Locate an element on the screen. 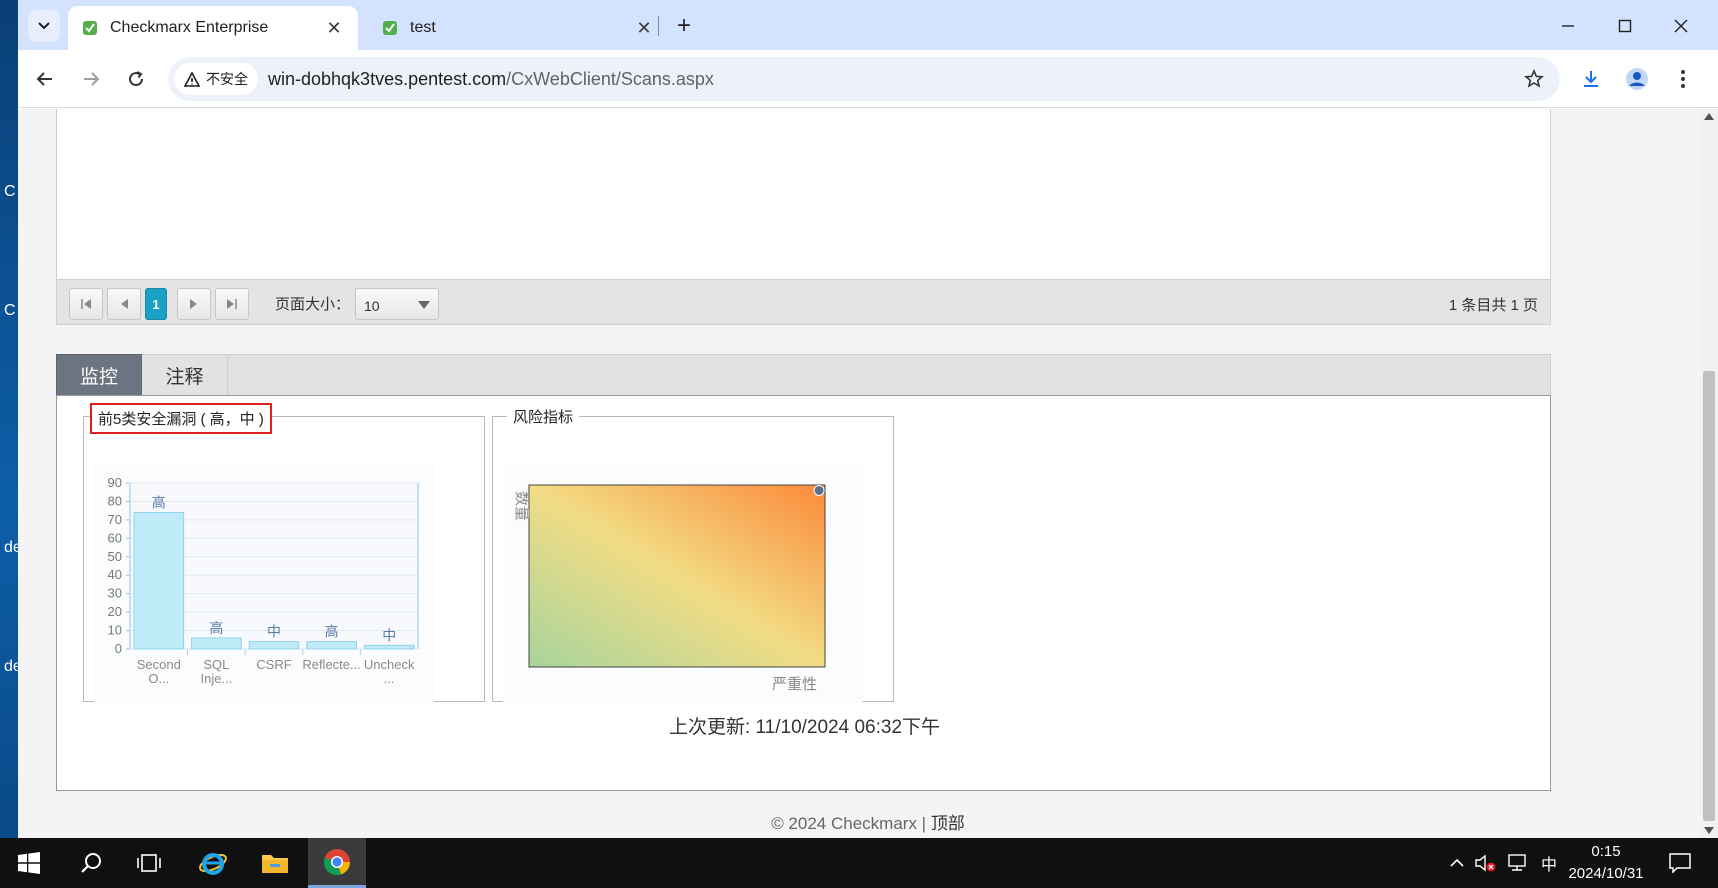  task-view-button is located at coordinates (149, 863).